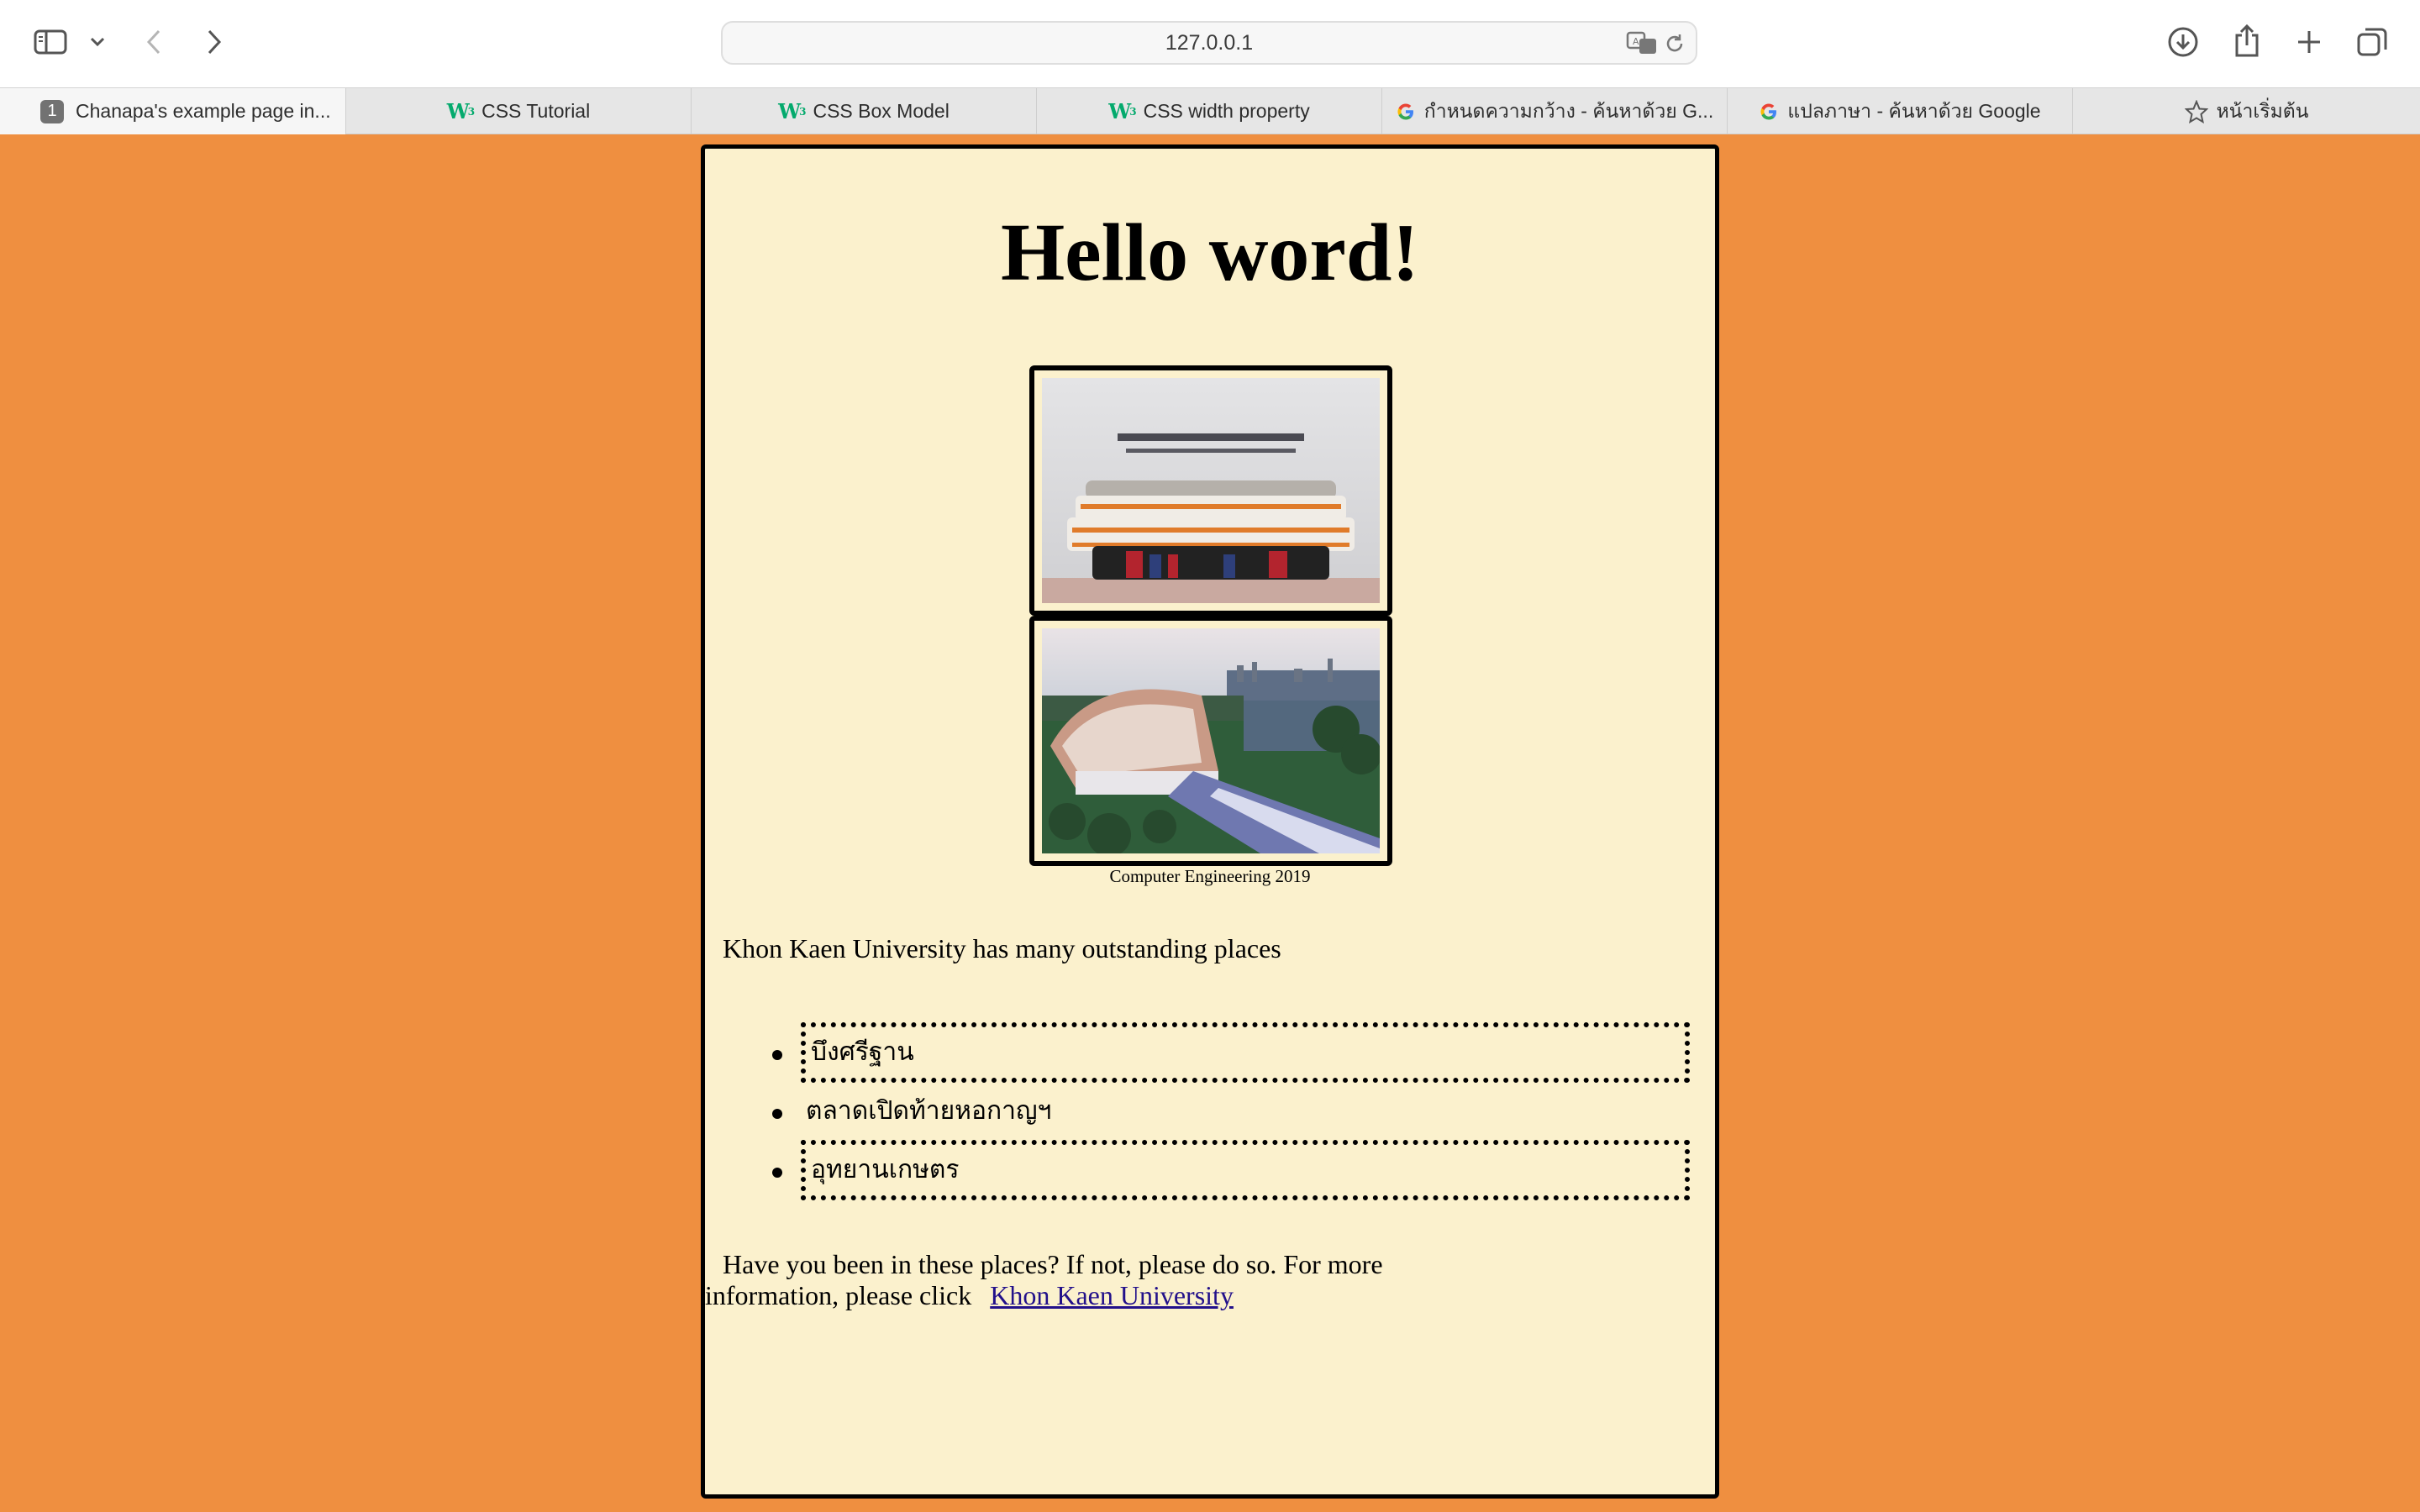  Describe the element at coordinates (1210, 252) in the screenshot. I see `page-title: Hello word!` at that location.